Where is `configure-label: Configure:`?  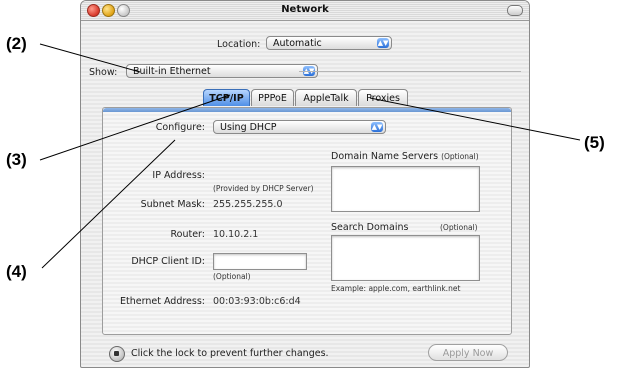
configure-label: Configure: is located at coordinates (180, 127).